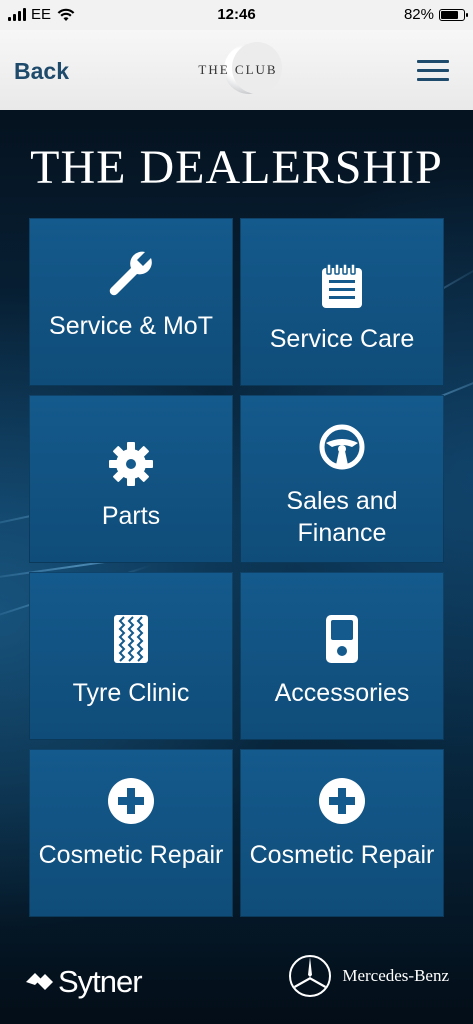  Describe the element at coordinates (342, 517) in the screenshot. I see `tile-label: Sales and Finance` at that location.